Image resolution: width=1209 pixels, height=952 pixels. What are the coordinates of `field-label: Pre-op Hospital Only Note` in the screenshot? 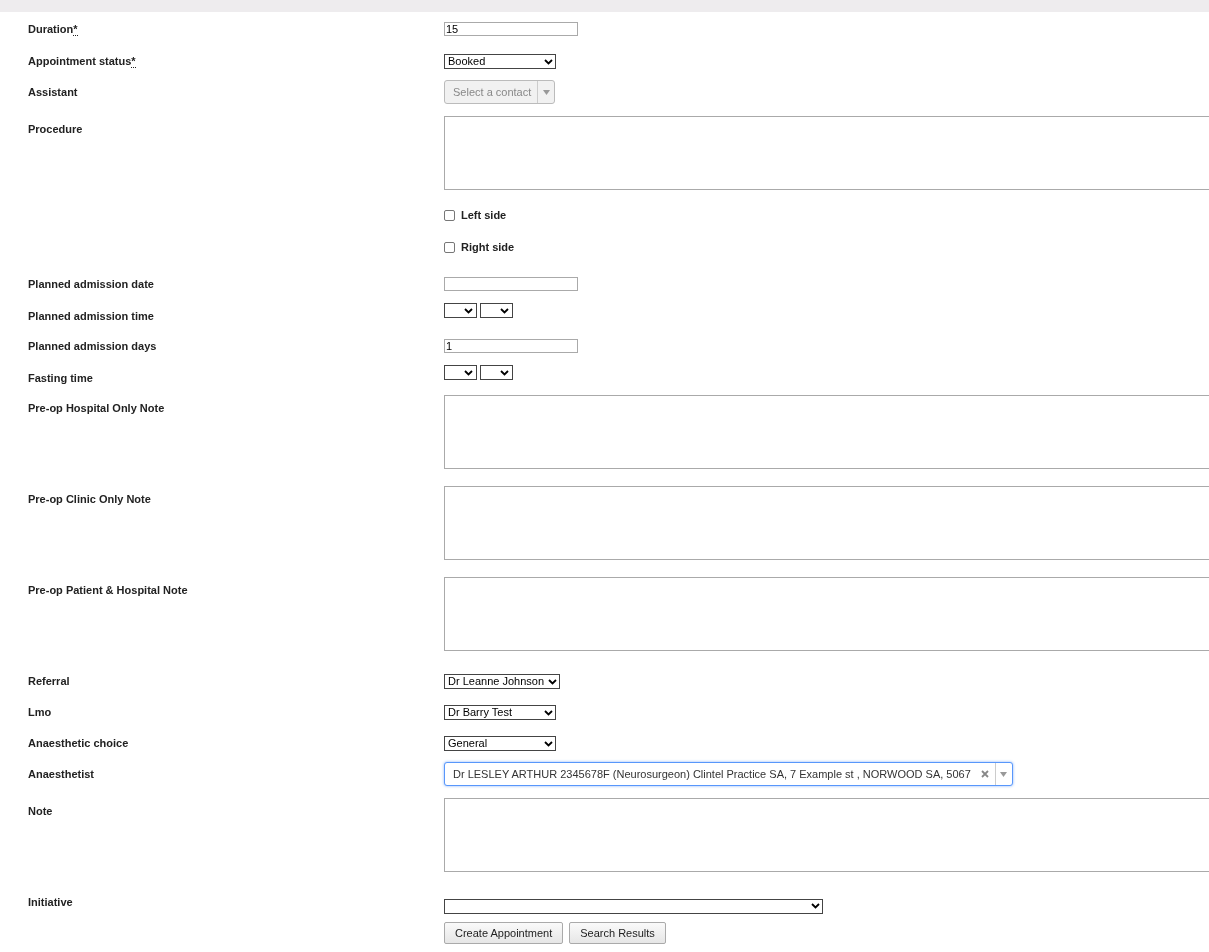 It's located at (96, 408).